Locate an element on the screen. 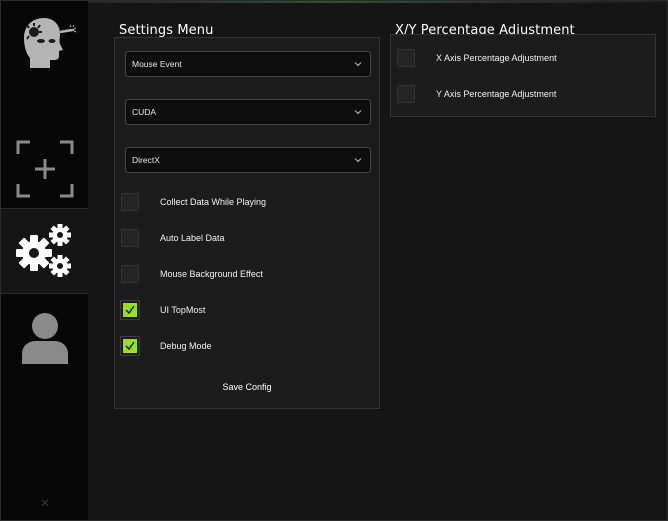  collect-data-toggle: Collect Data While Playing is located at coordinates (241, 203).